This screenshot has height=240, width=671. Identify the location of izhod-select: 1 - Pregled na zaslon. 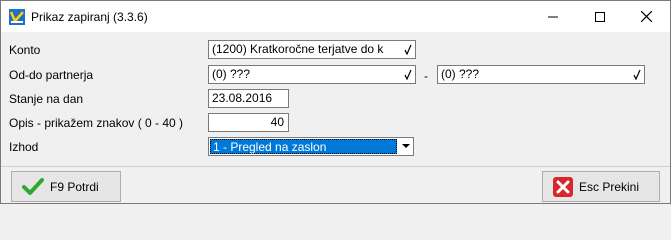
(311, 146).